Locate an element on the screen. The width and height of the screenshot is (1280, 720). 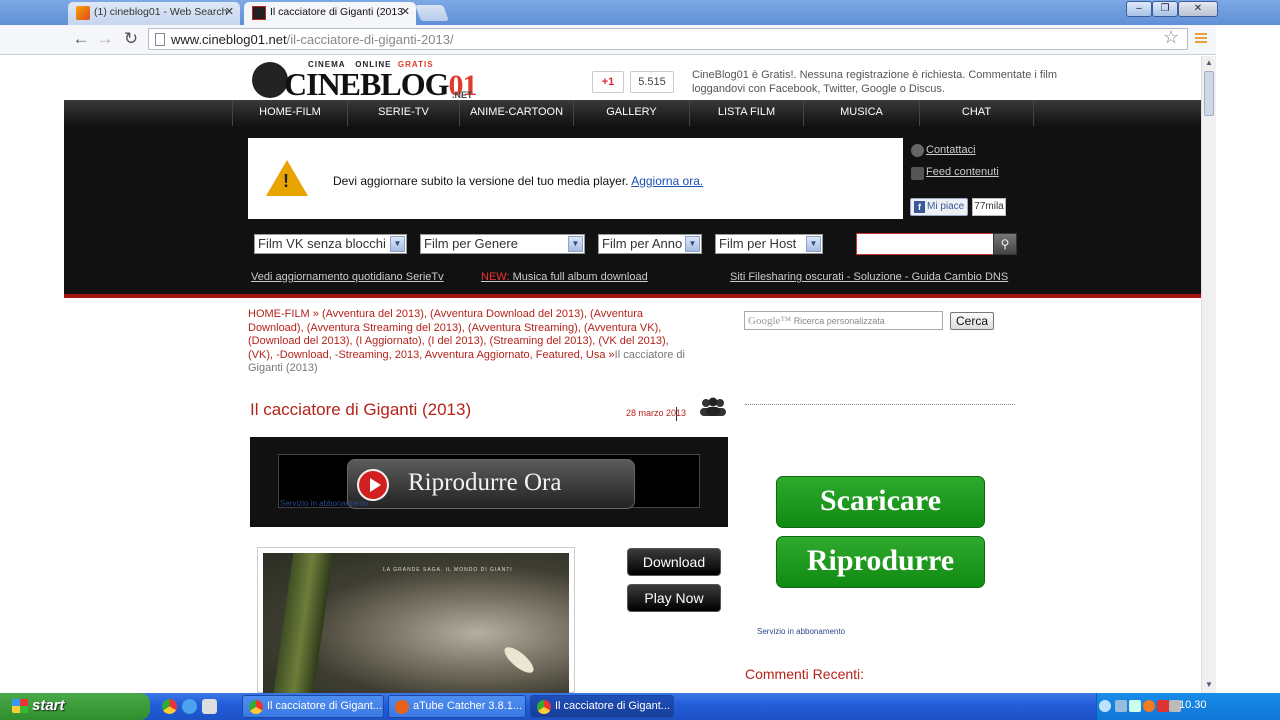
riprodurre-ora-button: Riprodurre Ora is located at coordinates (491, 484).